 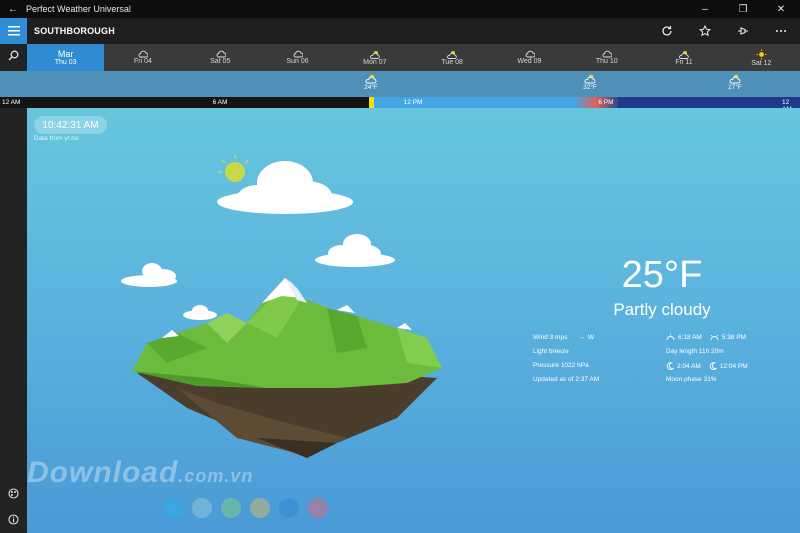 What do you see at coordinates (781, 9) in the screenshot?
I see `close-button: ✕` at bounding box center [781, 9].